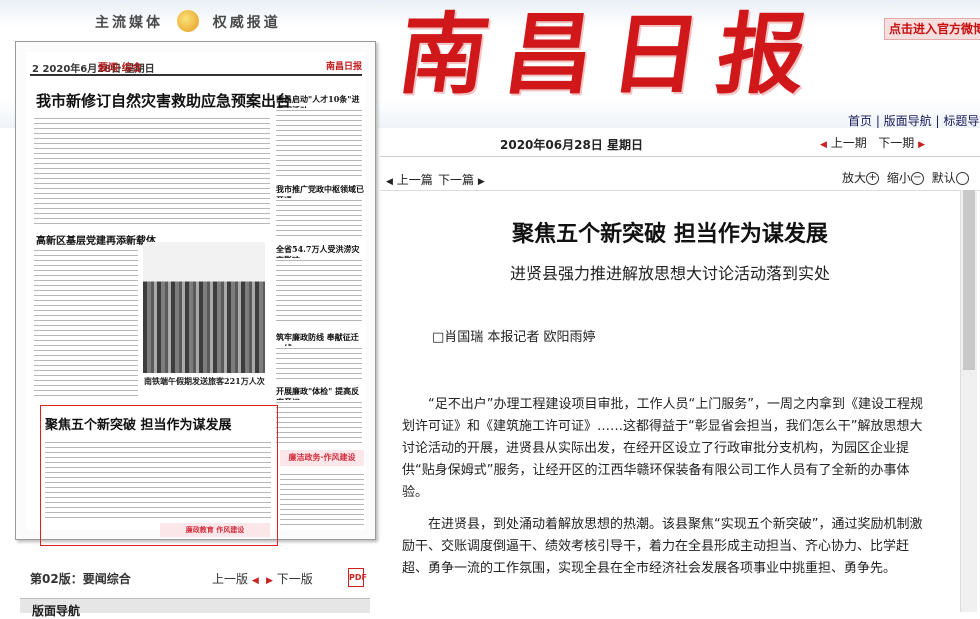 This screenshot has height=619, width=980. I want to click on issue-nav: ◀ 上一期 下一期 ▶, so click(872, 142).